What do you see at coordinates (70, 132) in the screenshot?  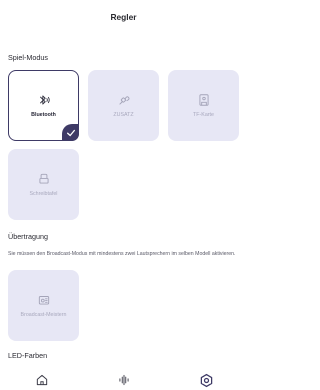 I see `selected-check-icon` at bounding box center [70, 132].